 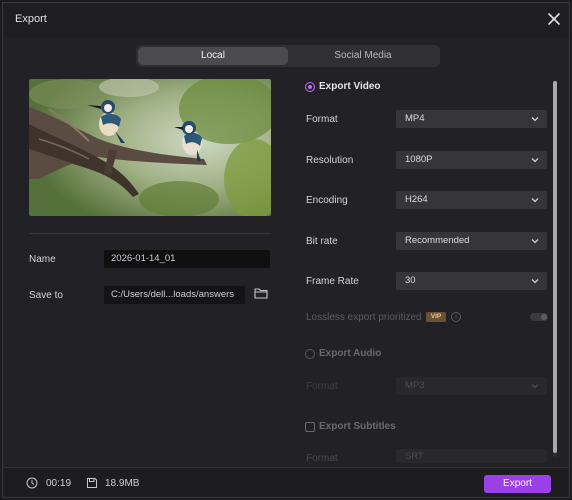 I want to click on scrollbar-thumb, so click(x=555, y=267).